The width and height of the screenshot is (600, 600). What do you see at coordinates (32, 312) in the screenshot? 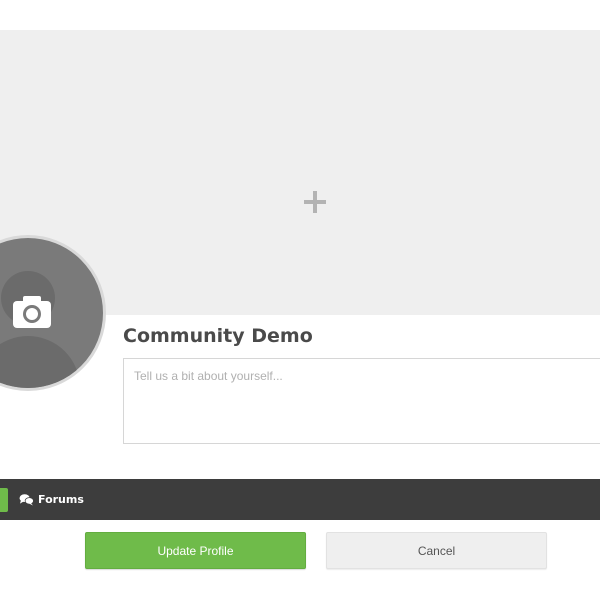
I see `camera-icon` at bounding box center [32, 312].